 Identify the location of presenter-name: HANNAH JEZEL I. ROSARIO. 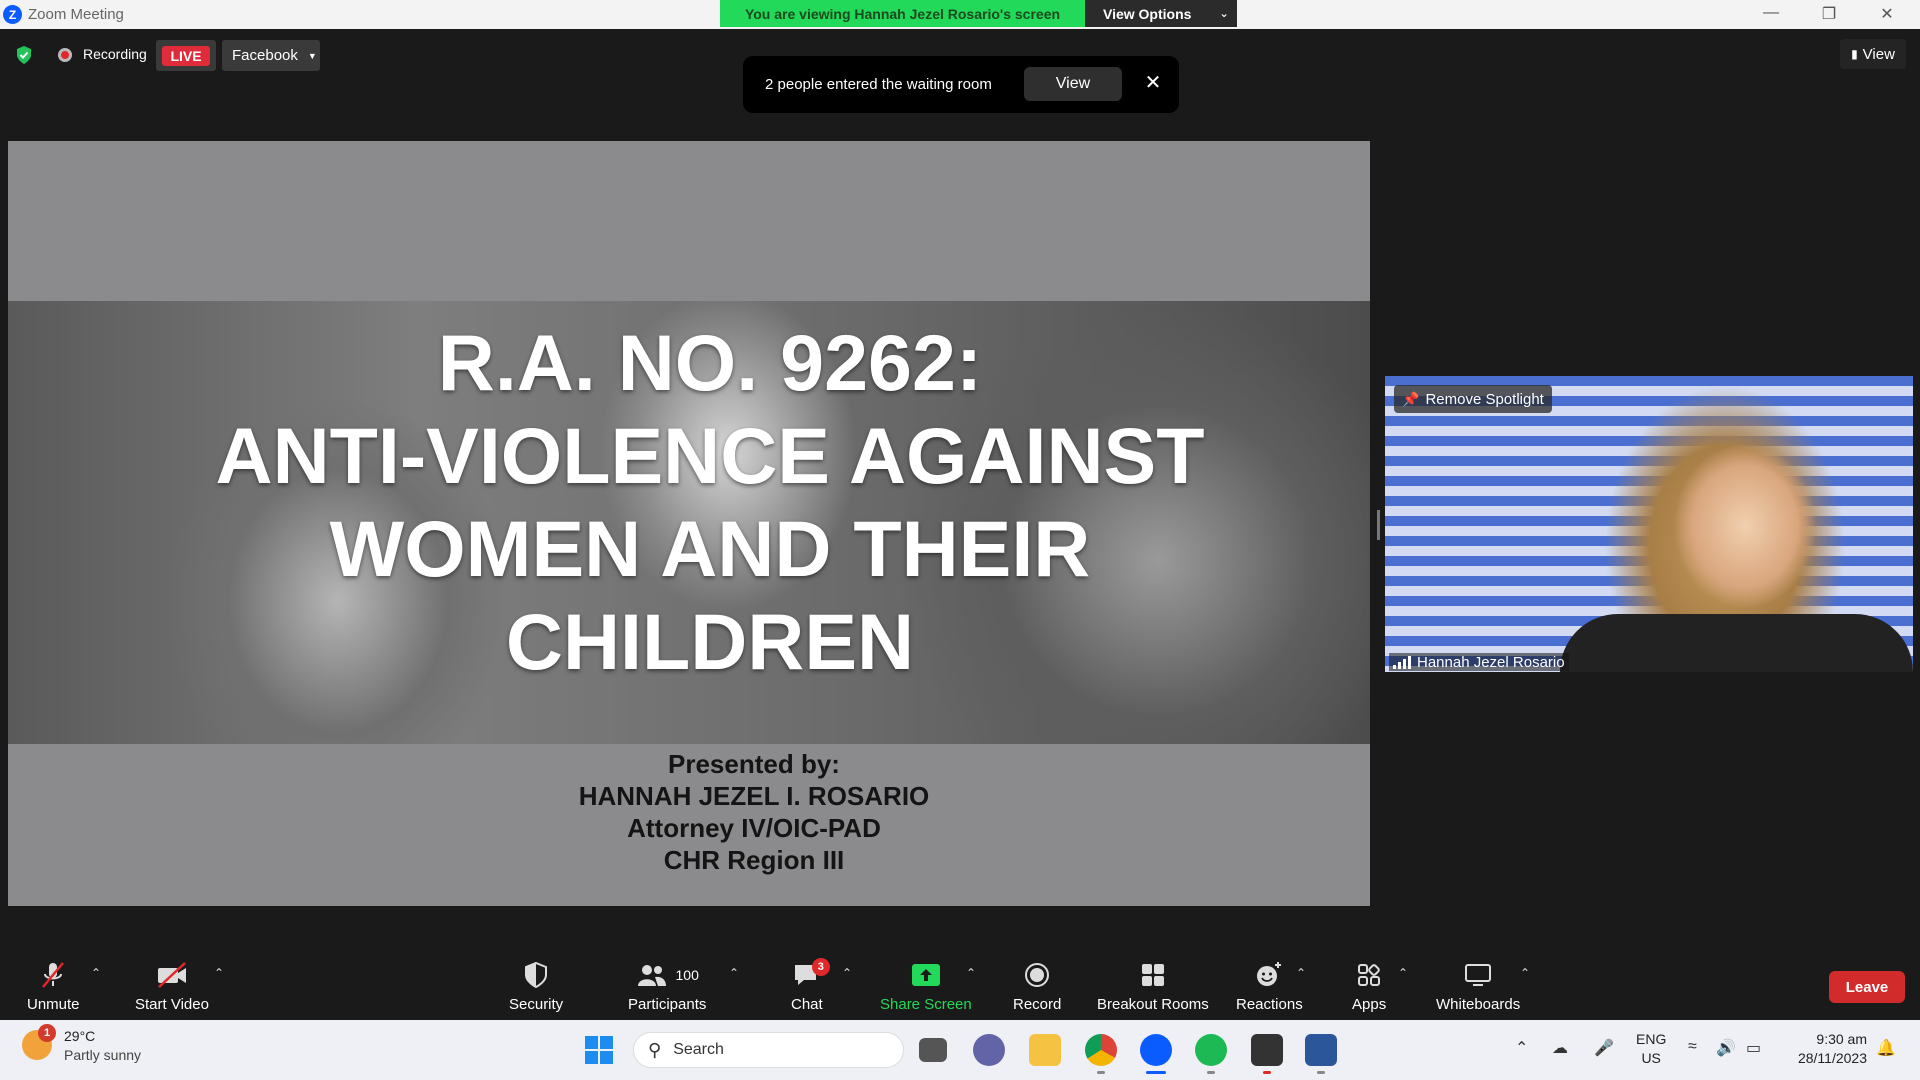
(754, 796).